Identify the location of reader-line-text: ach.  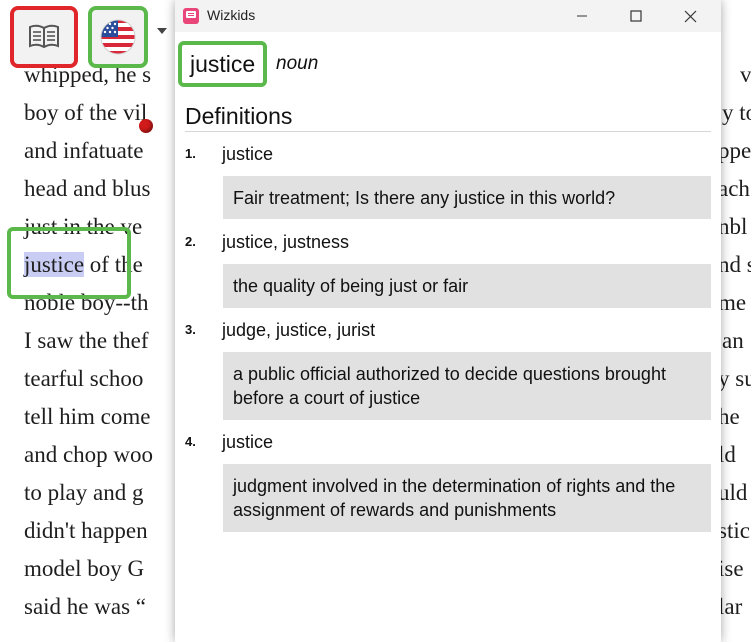
(734, 188).